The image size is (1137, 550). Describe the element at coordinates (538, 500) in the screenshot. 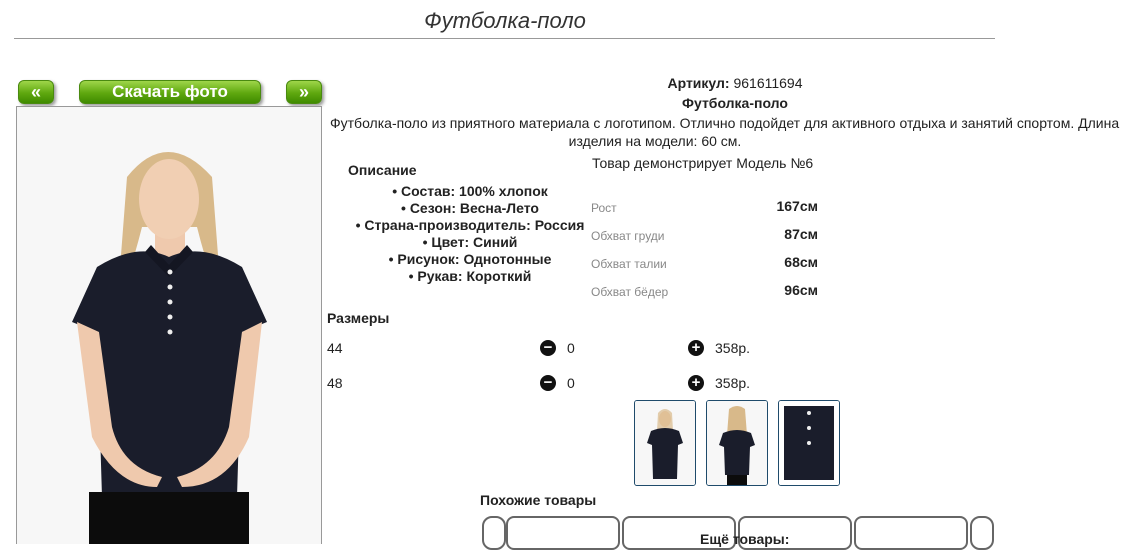

I see `similar-products-heading: Похожие товары` at that location.